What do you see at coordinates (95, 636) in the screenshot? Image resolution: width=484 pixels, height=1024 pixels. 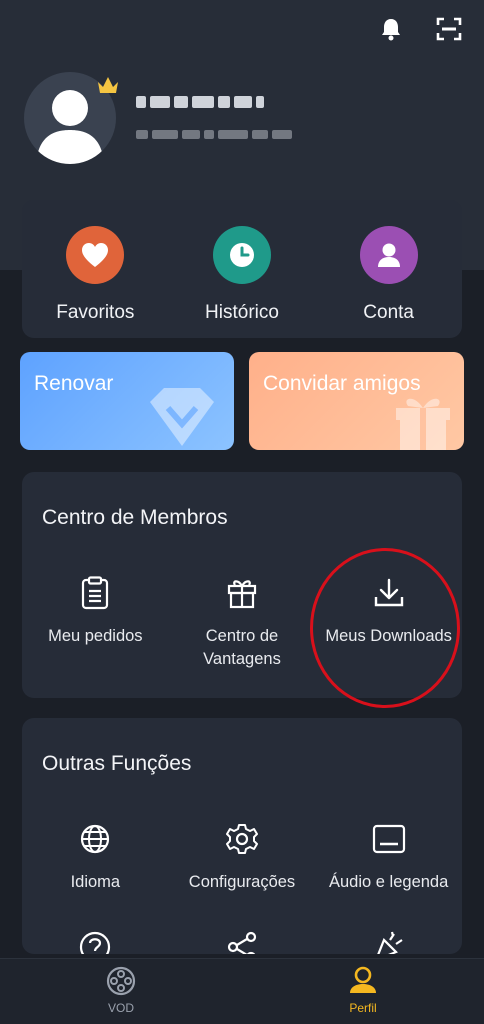 I see `my-orders-label: Meu pedidos` at bounding box center [95, 636].